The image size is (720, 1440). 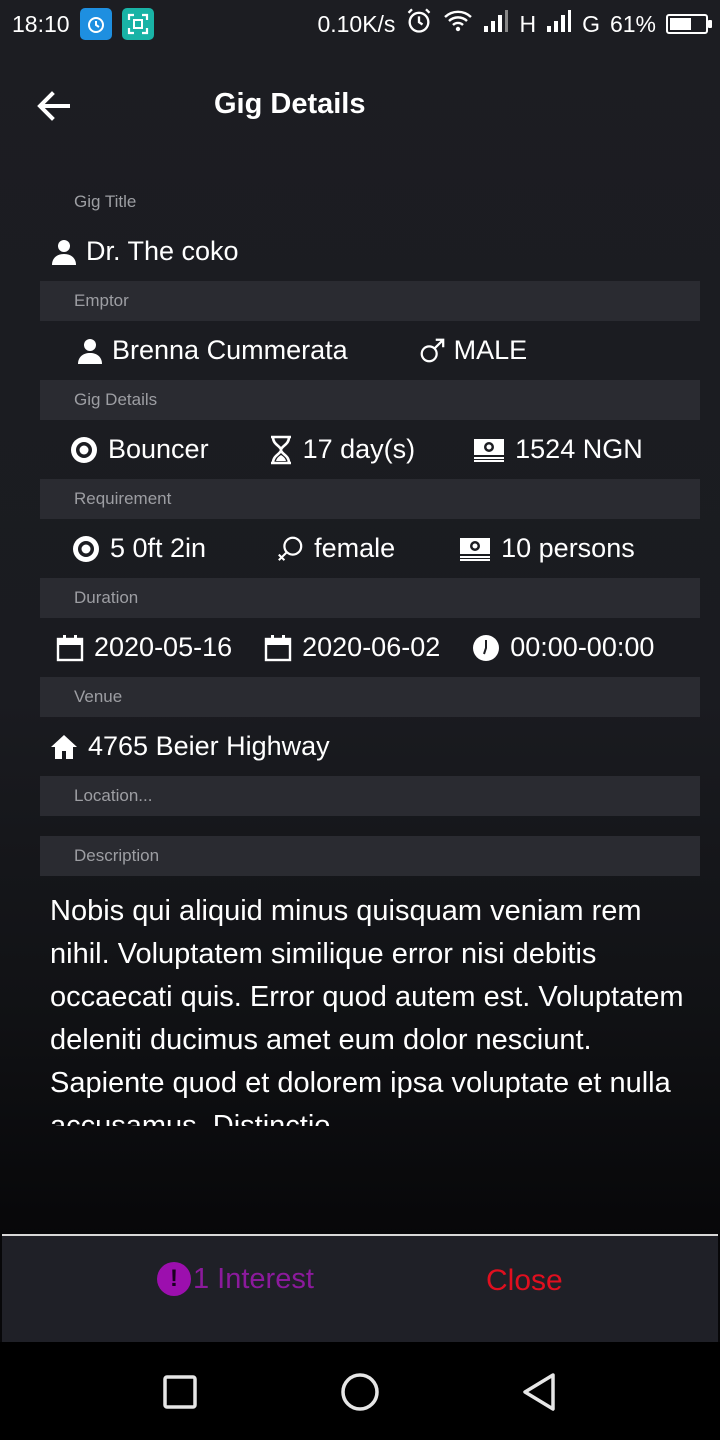 What do you see at coordinates (496, 24) in the screenshot?
I see `signal-icon` at bounding box center [496, 24].